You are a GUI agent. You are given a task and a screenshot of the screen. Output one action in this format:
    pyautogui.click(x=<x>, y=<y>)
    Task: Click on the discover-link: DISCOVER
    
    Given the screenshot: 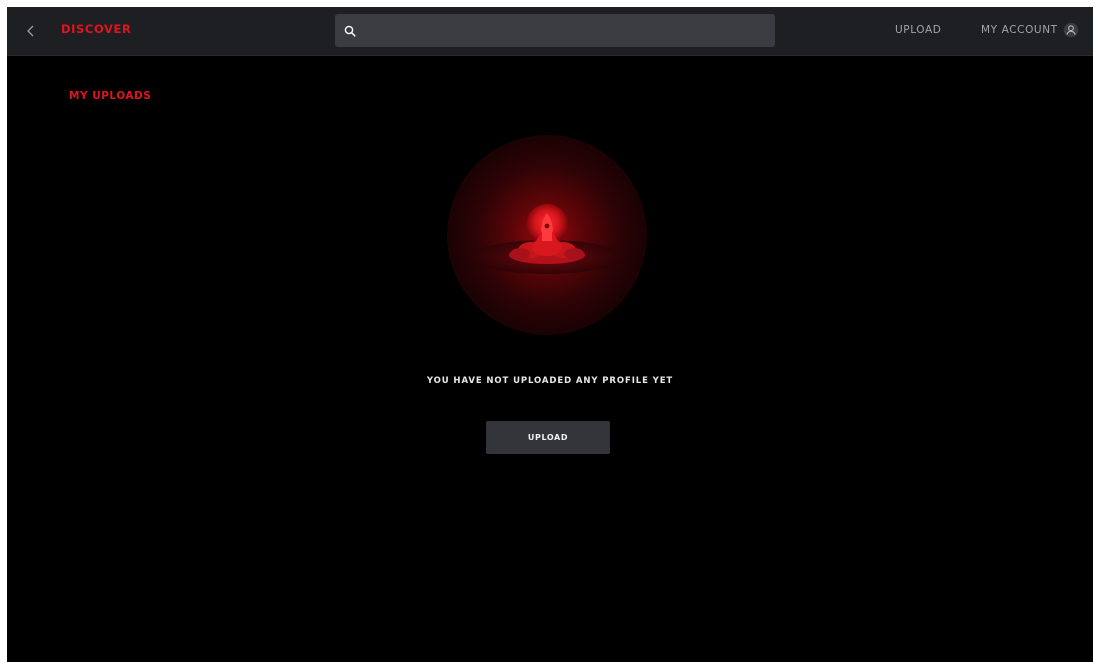 What is the action you would take?
    pyautogui.click(x=96, y=29)
    